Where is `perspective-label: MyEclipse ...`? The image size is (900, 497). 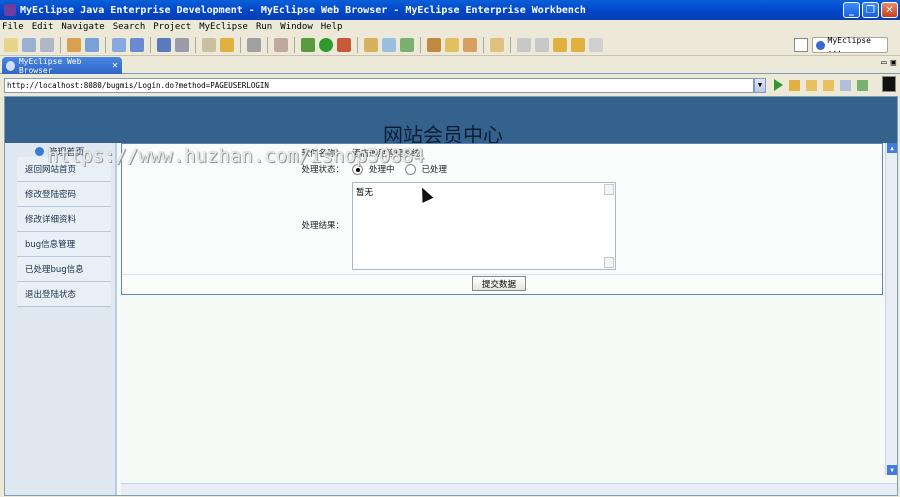
perspective-label: MyEclipse ... is located at coordinates (849, 45).